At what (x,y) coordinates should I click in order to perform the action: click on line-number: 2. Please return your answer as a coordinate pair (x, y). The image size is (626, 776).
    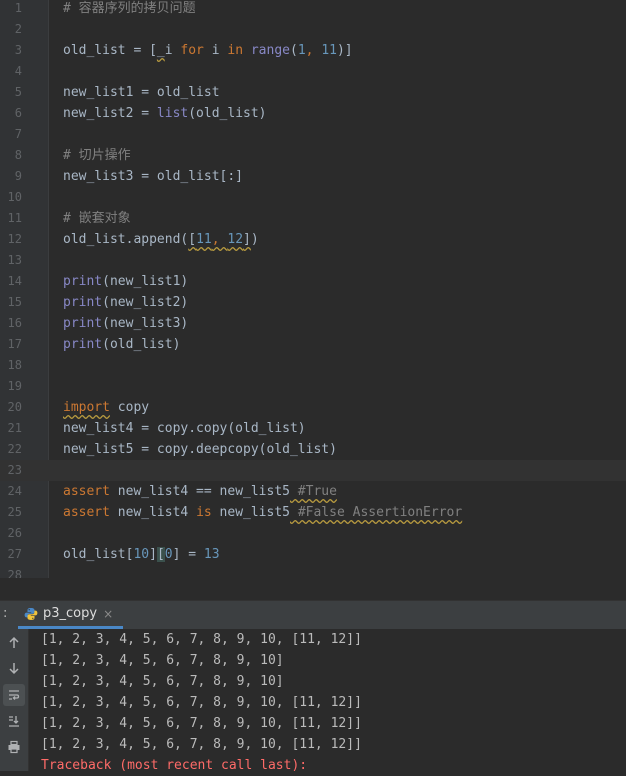
    Looking at the image, I should click on (18, 29).